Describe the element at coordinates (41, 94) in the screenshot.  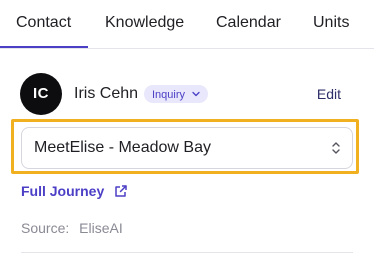
I see `avatar: IC` at that location.